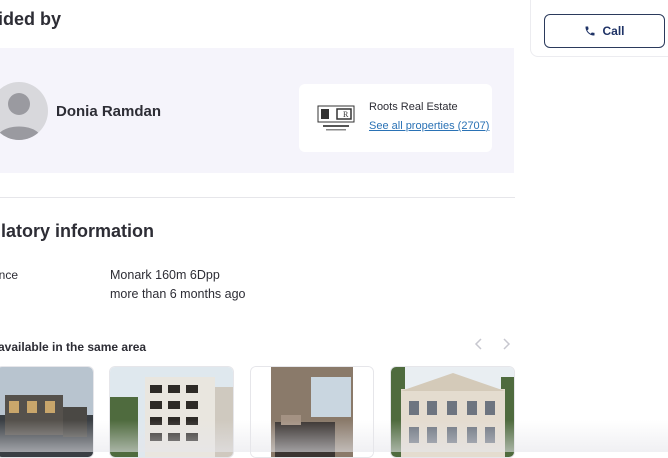  What do you see at coordinates (178, 294) in the screenshot?
I see `regulatory-value-2: more than 6 months ago` at bounding box center [178, 294].